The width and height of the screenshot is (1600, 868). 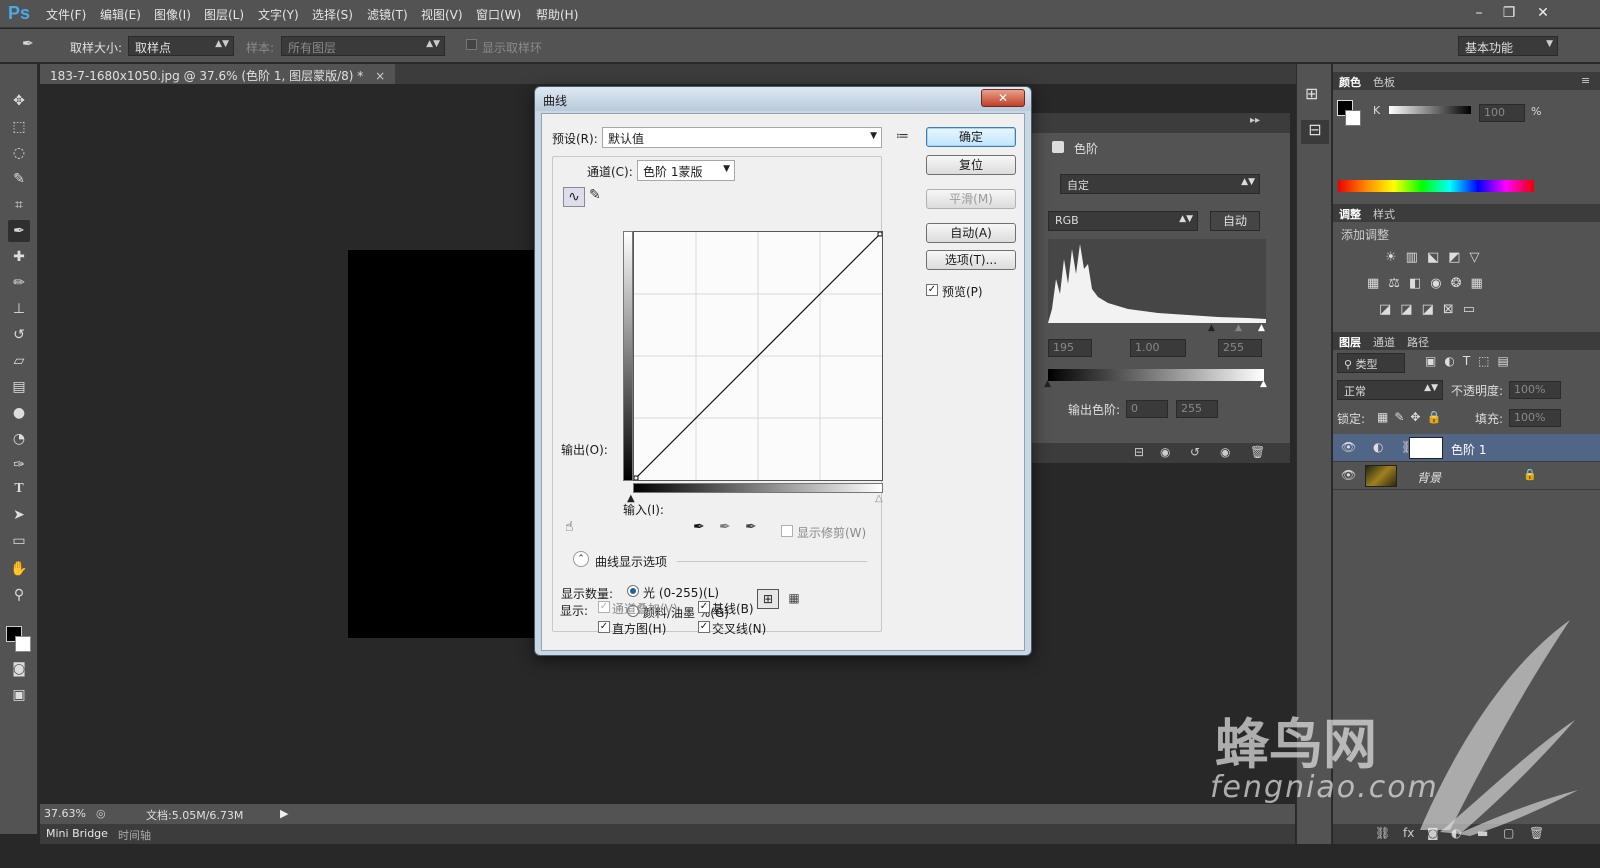 What do you see at coordinates (604, 627) in the screenshot?
I see `histogram-checkbox: ✓` at bounding box center [604, 627].